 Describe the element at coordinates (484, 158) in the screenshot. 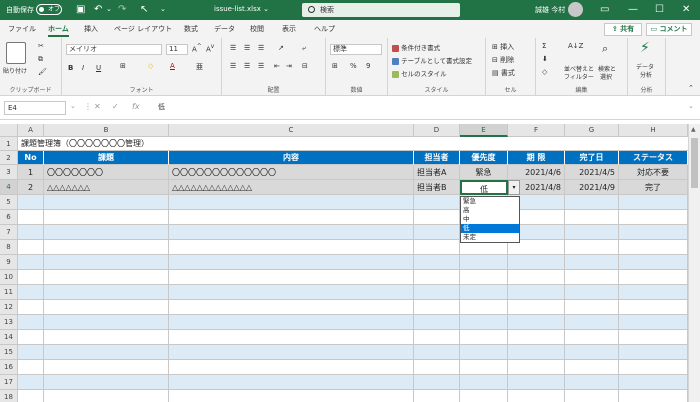

I see `table-header-4: 優先度` at that location.